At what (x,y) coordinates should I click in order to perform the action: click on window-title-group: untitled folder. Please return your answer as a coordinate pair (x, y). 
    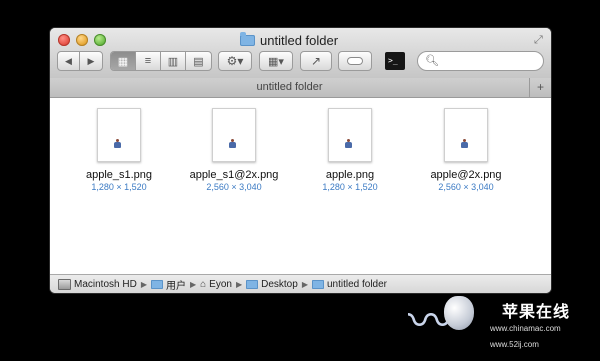
    Looking at the image, I should click on (289, 40).